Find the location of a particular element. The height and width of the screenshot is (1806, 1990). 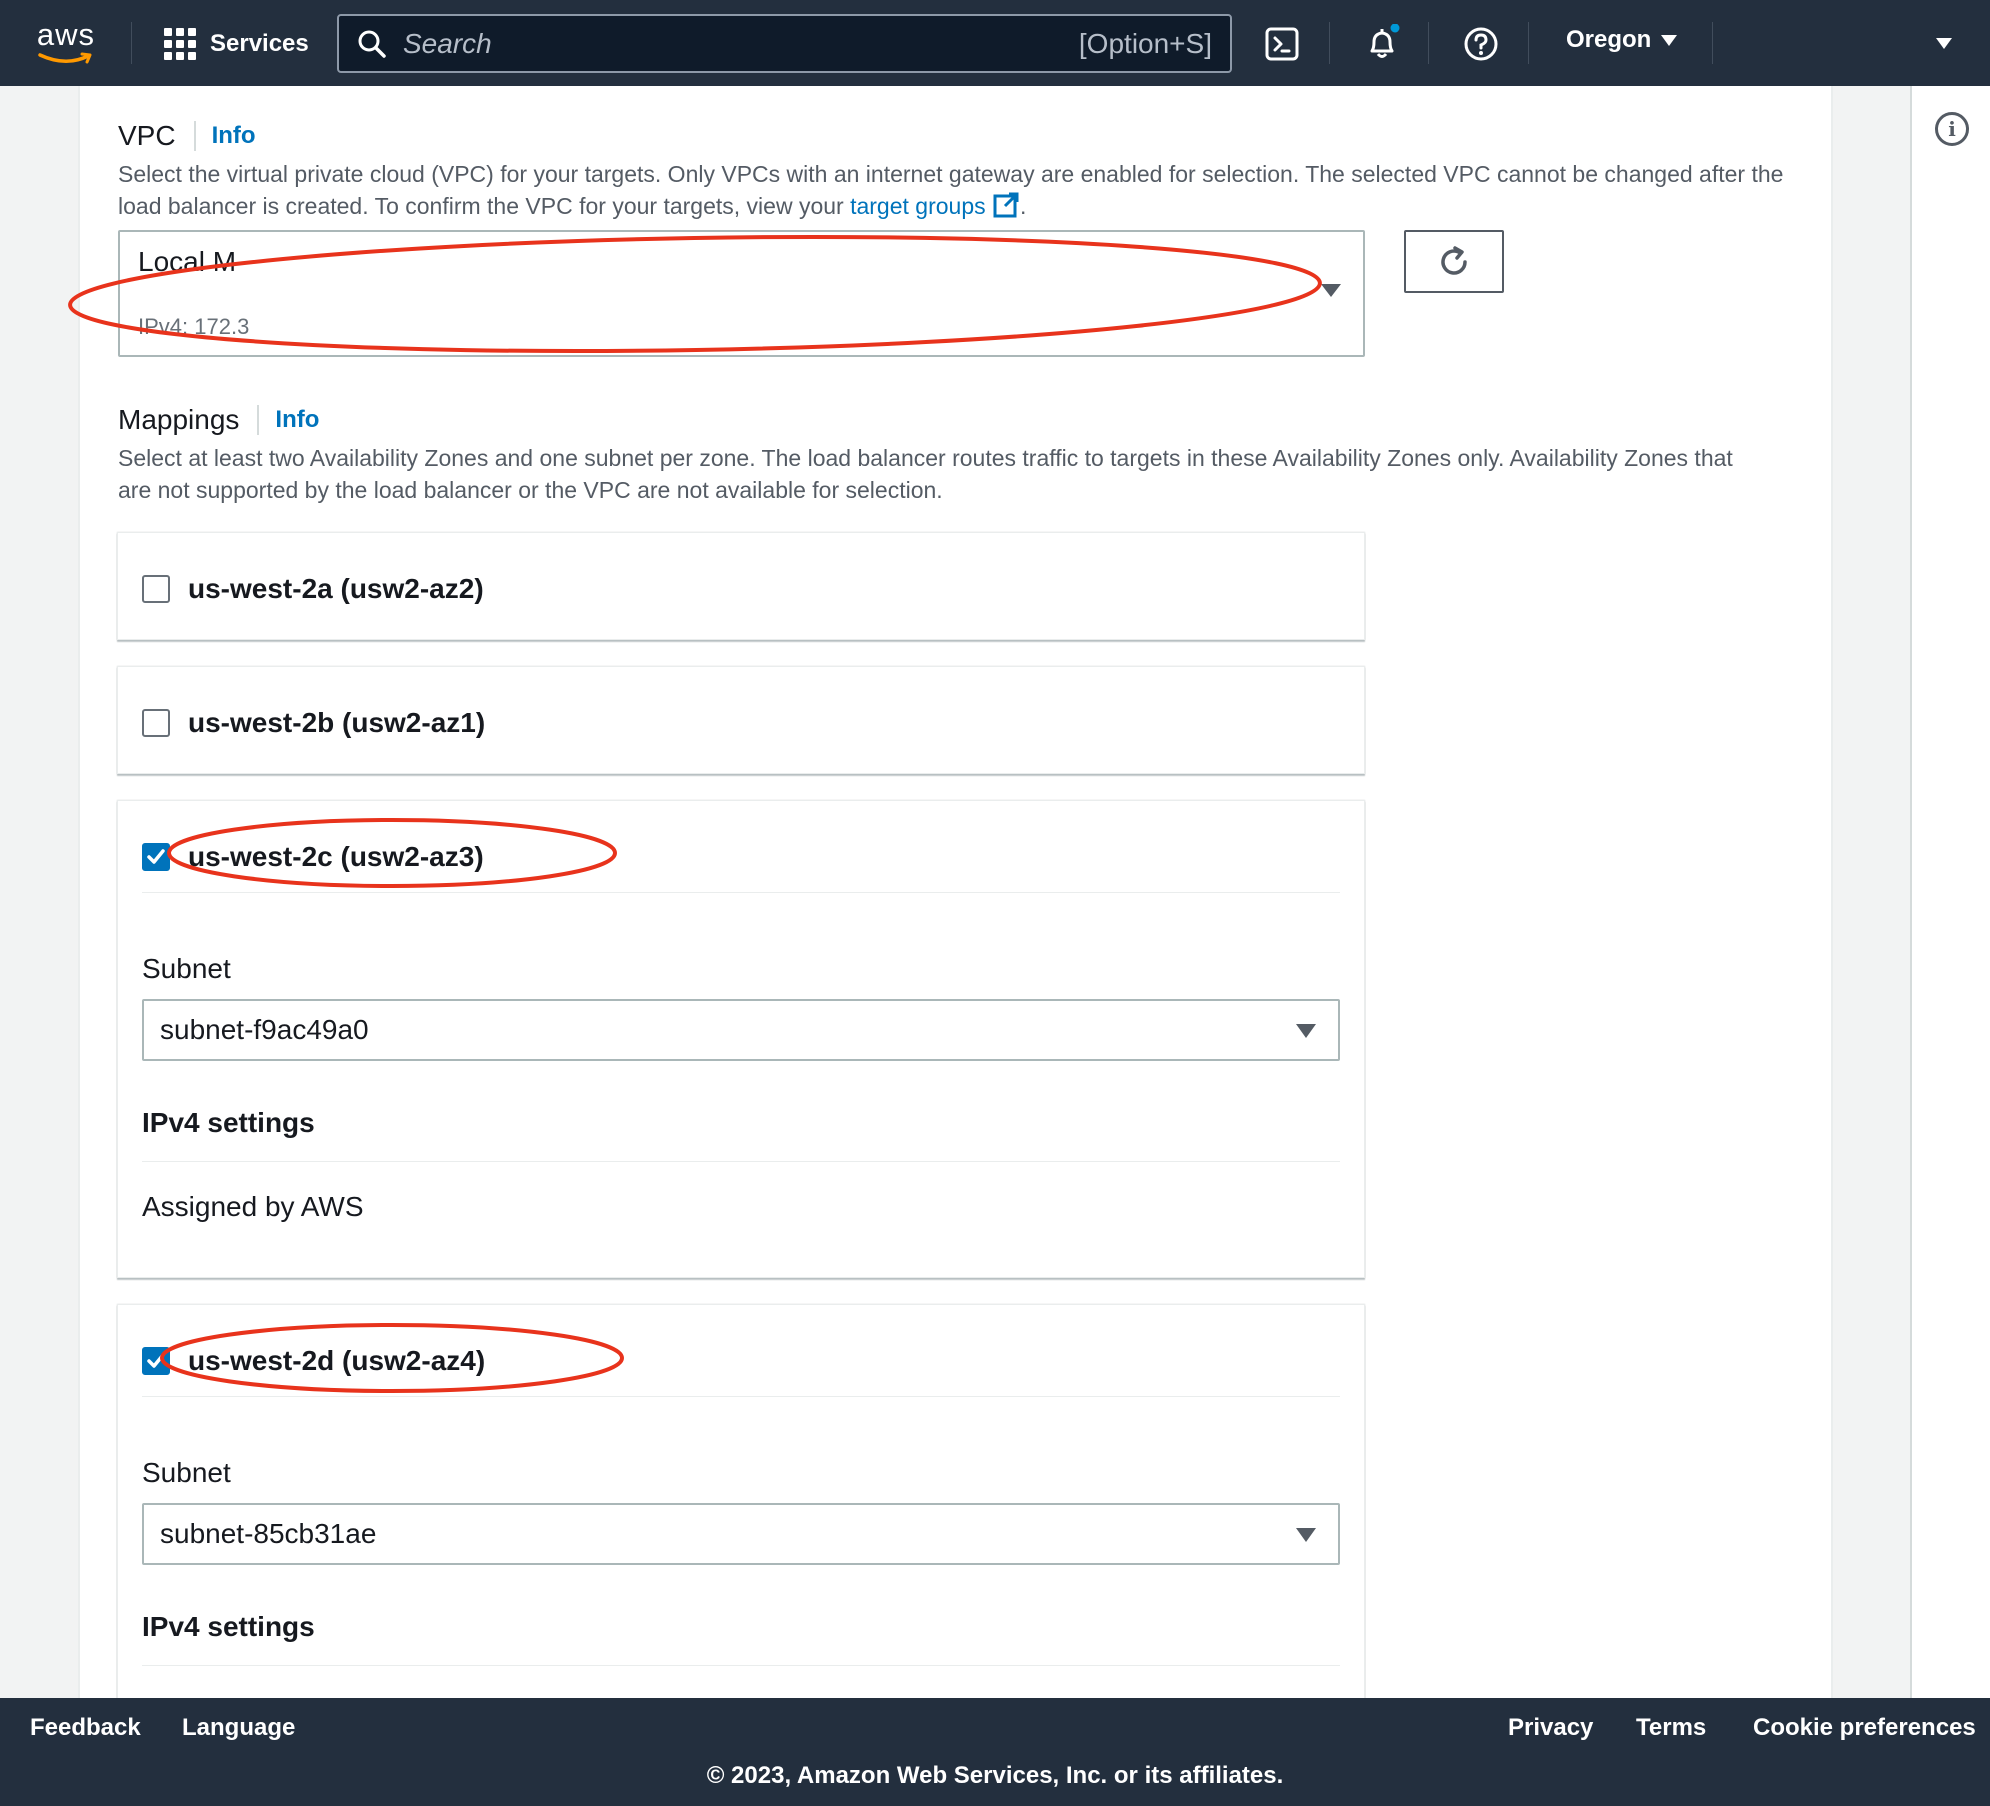

search-input is located at coordinates (741, 43).